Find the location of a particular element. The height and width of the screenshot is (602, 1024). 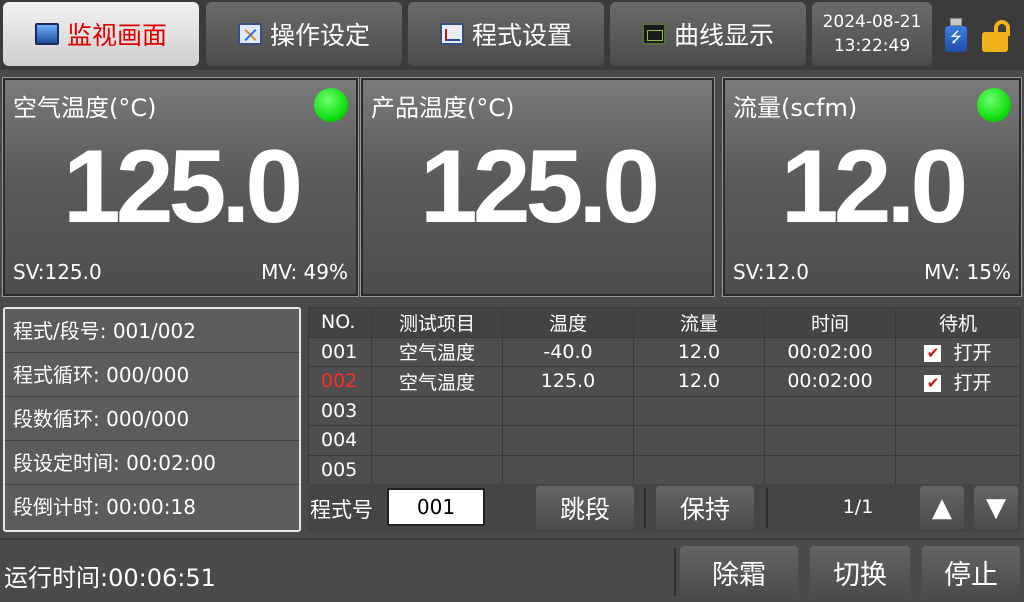

tab-program-settings: 程式设置 is located at coordinates (506, 34).